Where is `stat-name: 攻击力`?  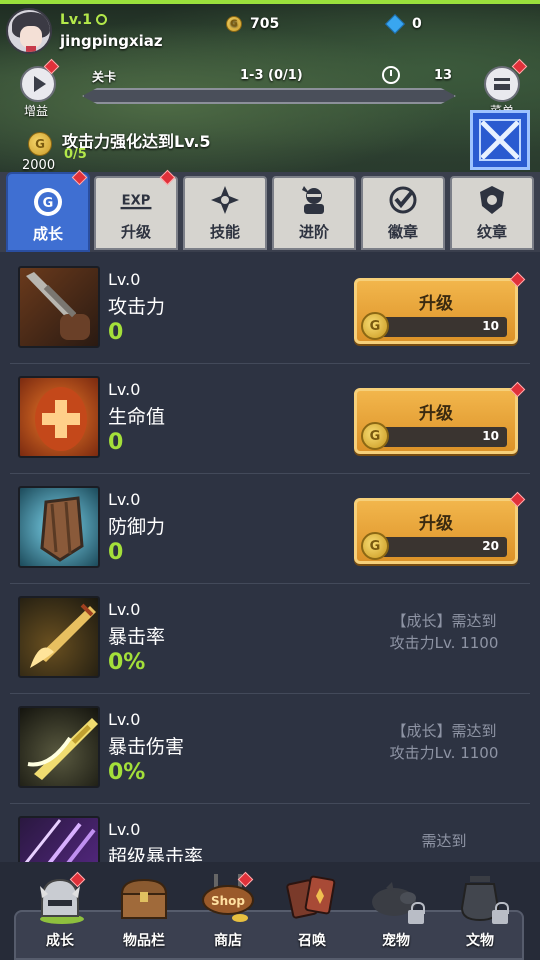 stat-name: 攻击力 is located at coordinates (137, 307).